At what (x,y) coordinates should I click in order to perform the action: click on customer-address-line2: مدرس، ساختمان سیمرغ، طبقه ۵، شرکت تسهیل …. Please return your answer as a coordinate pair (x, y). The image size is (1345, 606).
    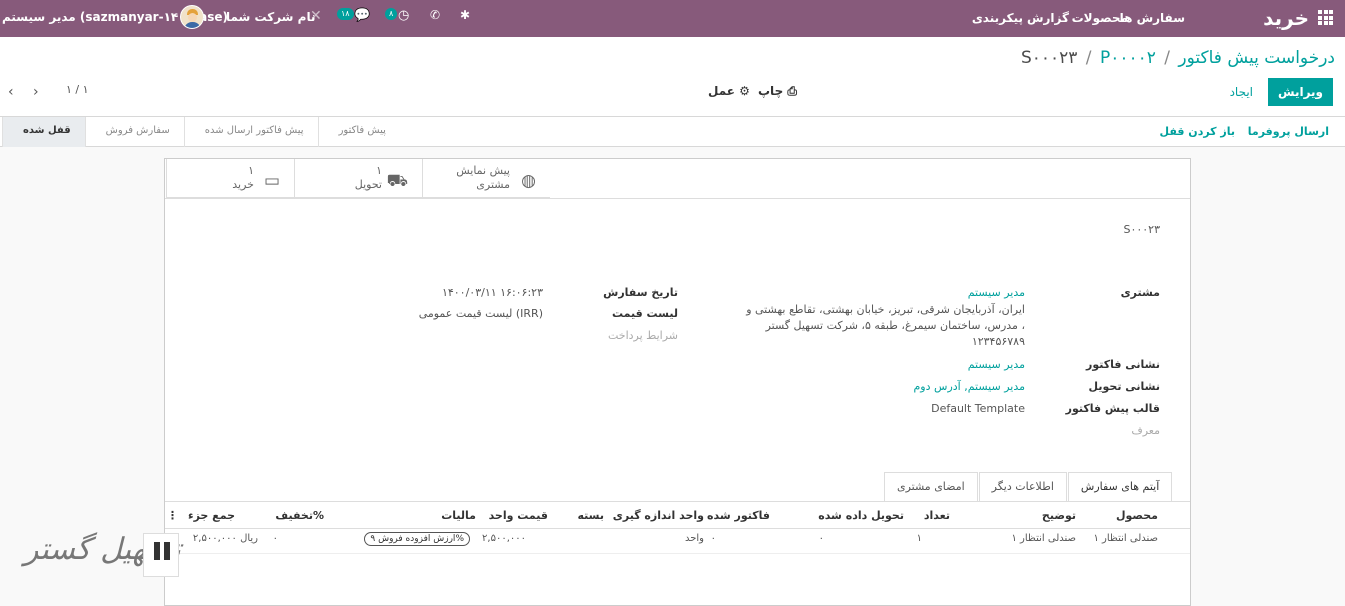
    Looking at the image, I should click on (895, 325).